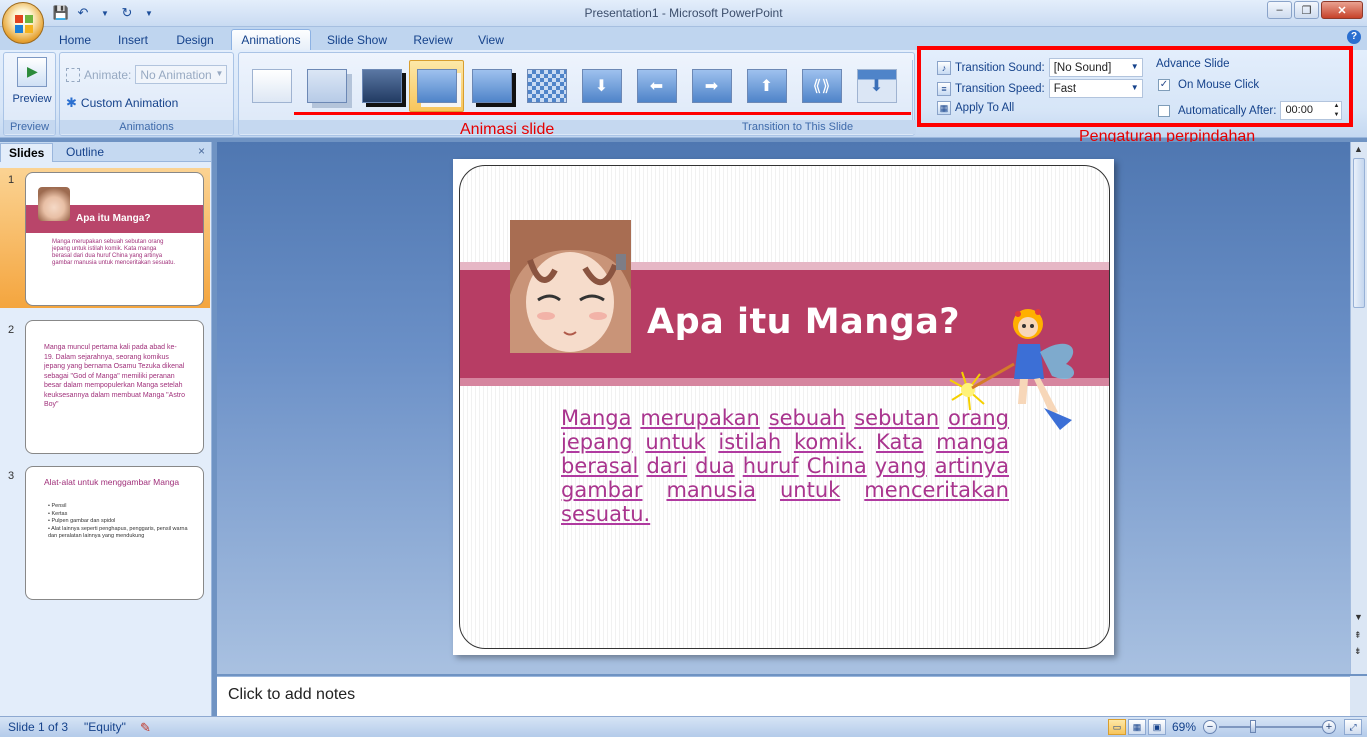 Image resolution: width=1367 pixels, height=737 pixels. I want to click on slide-sorter-view-icon: ▦, so click(1137, 727).